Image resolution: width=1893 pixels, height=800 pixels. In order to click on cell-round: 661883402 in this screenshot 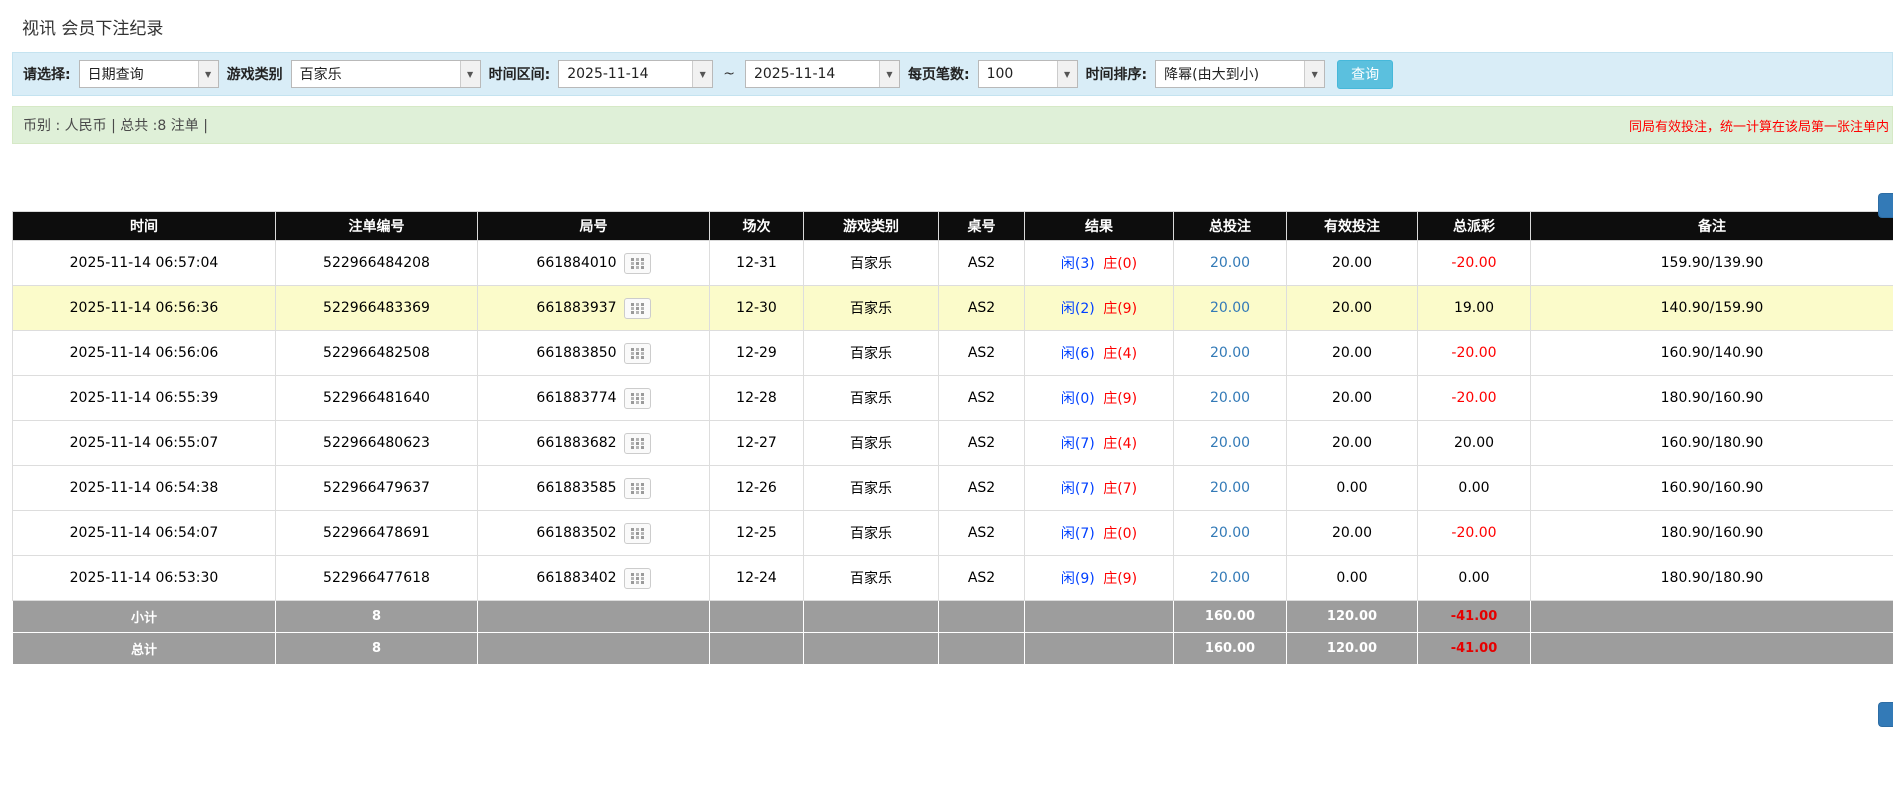, I will do `click(594, 578)`.